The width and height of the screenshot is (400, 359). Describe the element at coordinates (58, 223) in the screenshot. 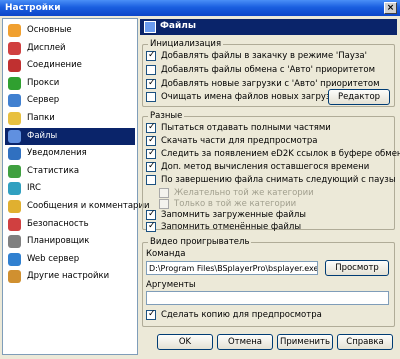

I see `sidebar-item-label: Безопасность` at that location.